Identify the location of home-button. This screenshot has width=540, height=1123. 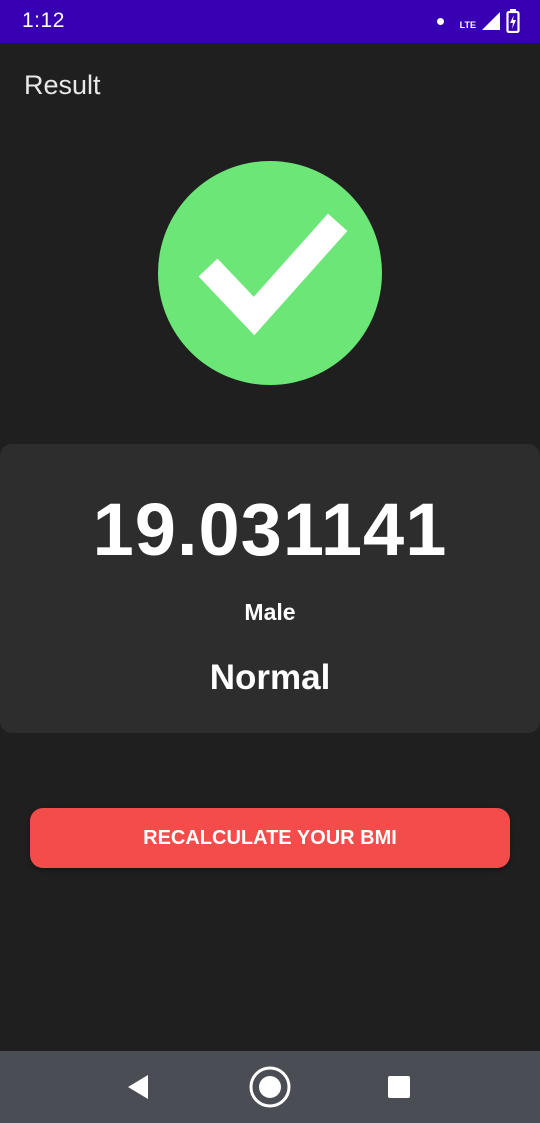
(270, 1087).